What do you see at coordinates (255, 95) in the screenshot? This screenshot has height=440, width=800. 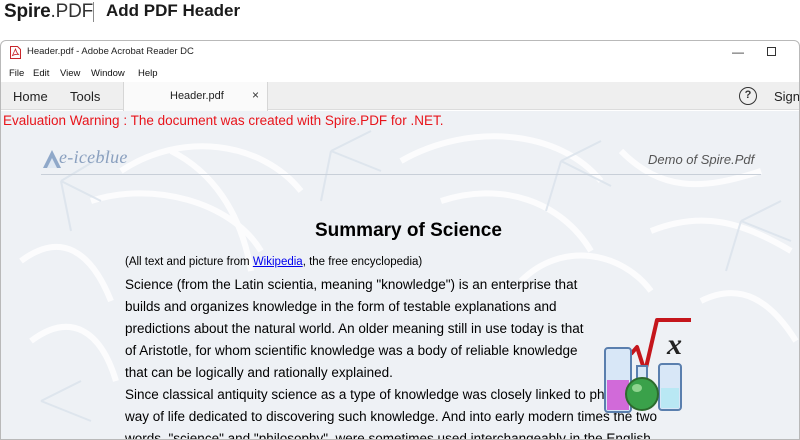 I see `close-icon: ×` at bounding box center [255, 95].